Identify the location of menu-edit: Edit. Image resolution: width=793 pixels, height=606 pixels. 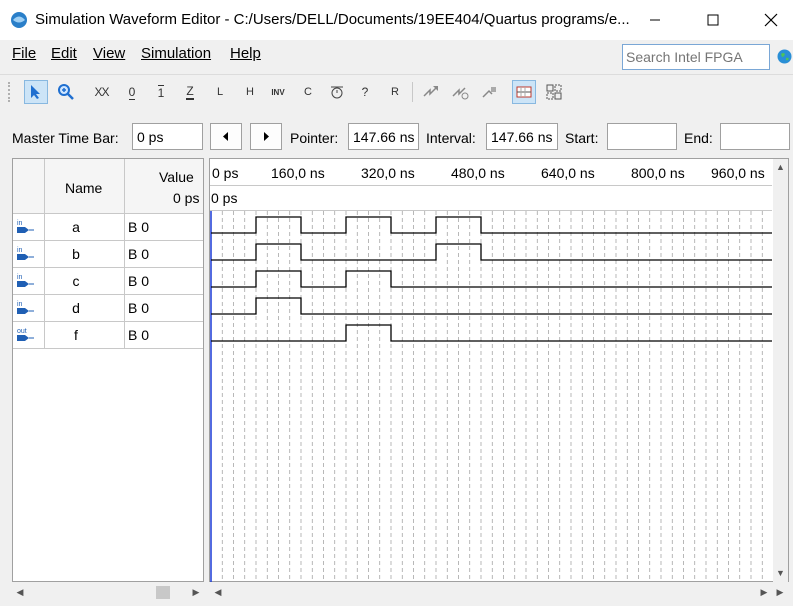
(64, 53).